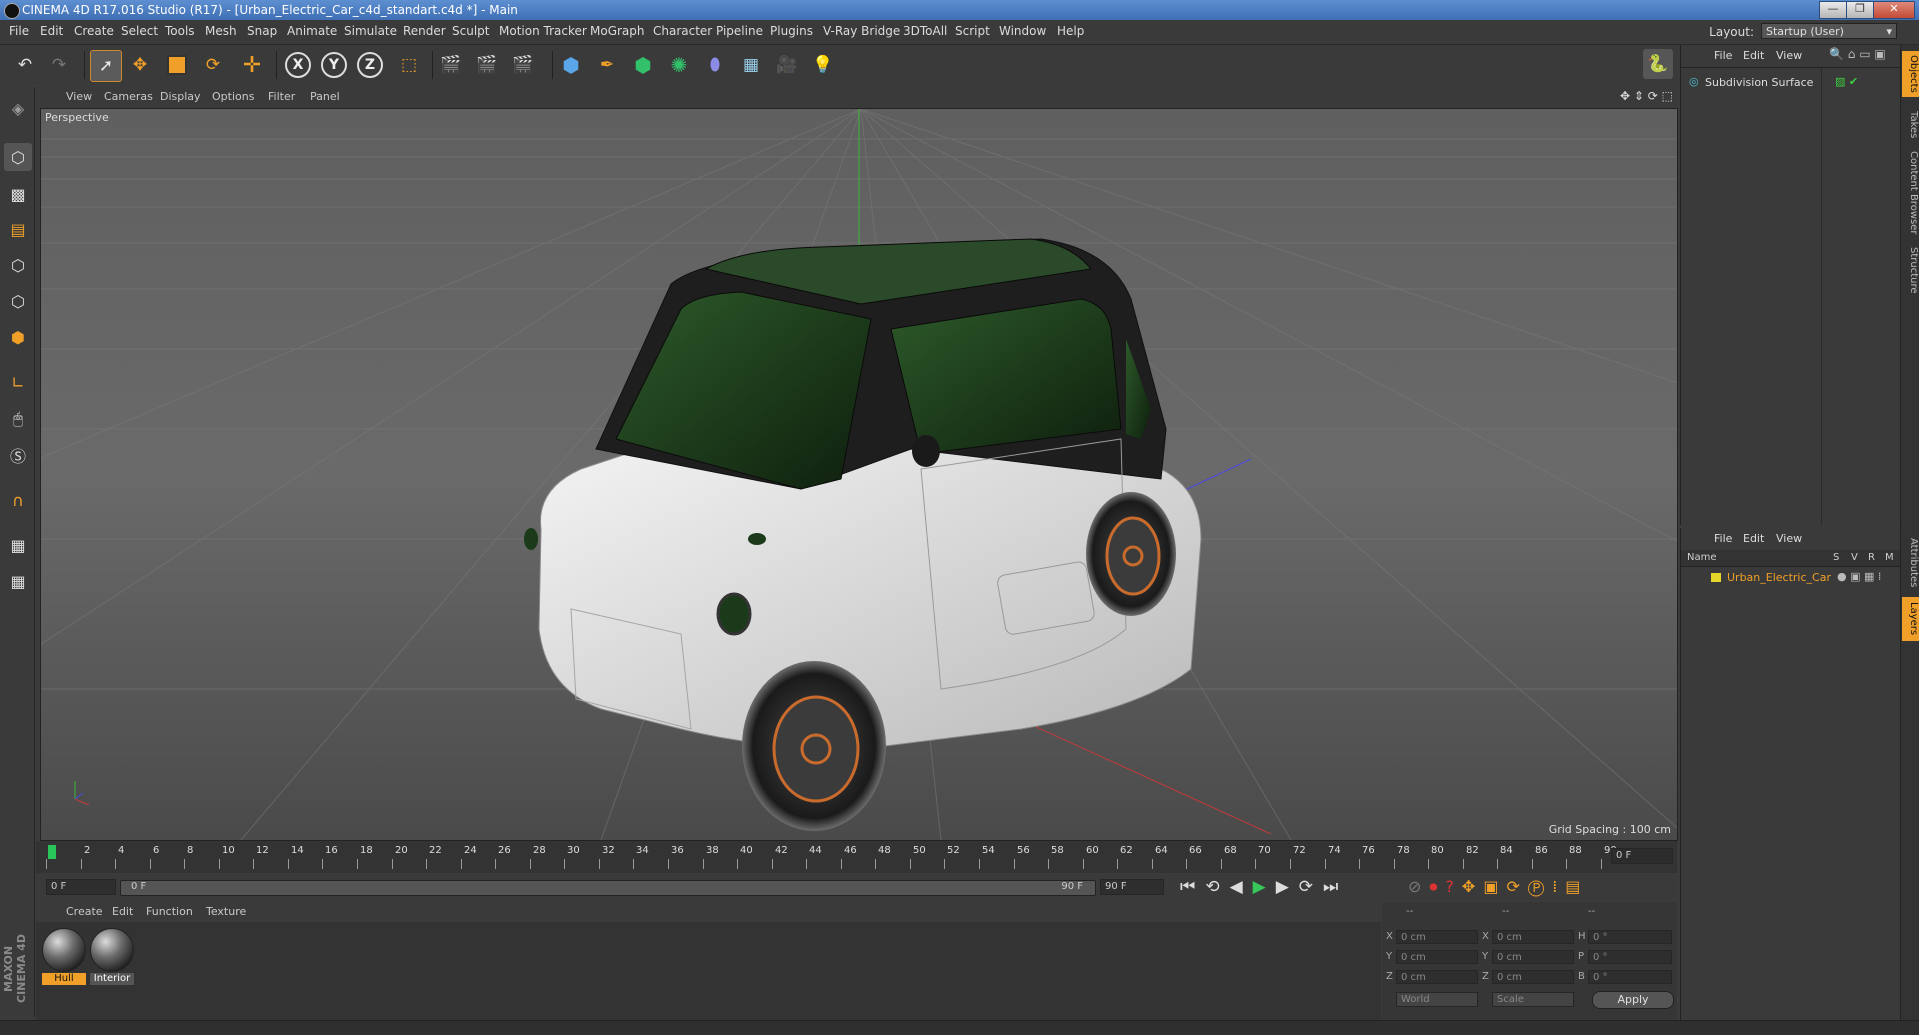 This screenshot has height=1035, width=1919. I want to click on texture-mode-button: ▩, so click(18, 194).